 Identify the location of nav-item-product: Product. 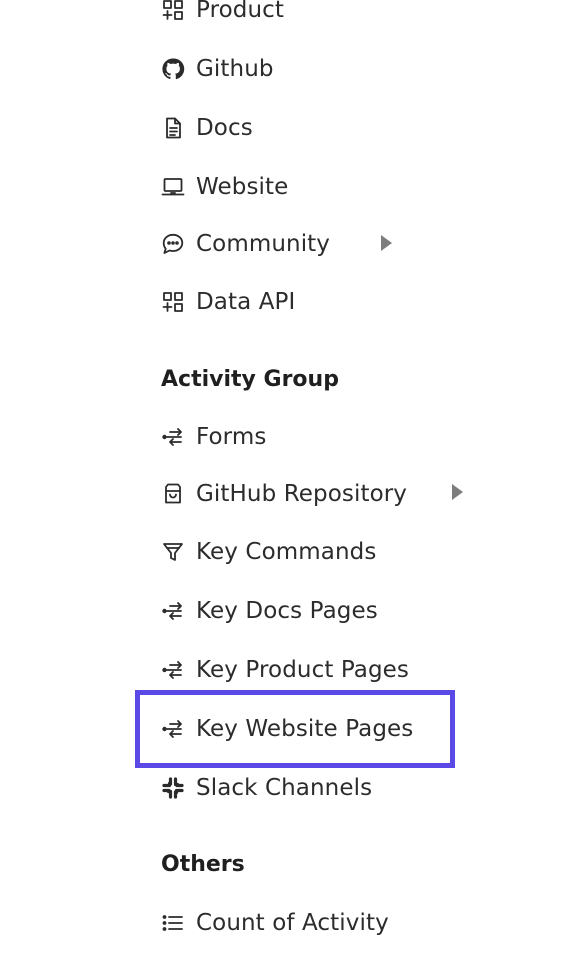
(222, 15).